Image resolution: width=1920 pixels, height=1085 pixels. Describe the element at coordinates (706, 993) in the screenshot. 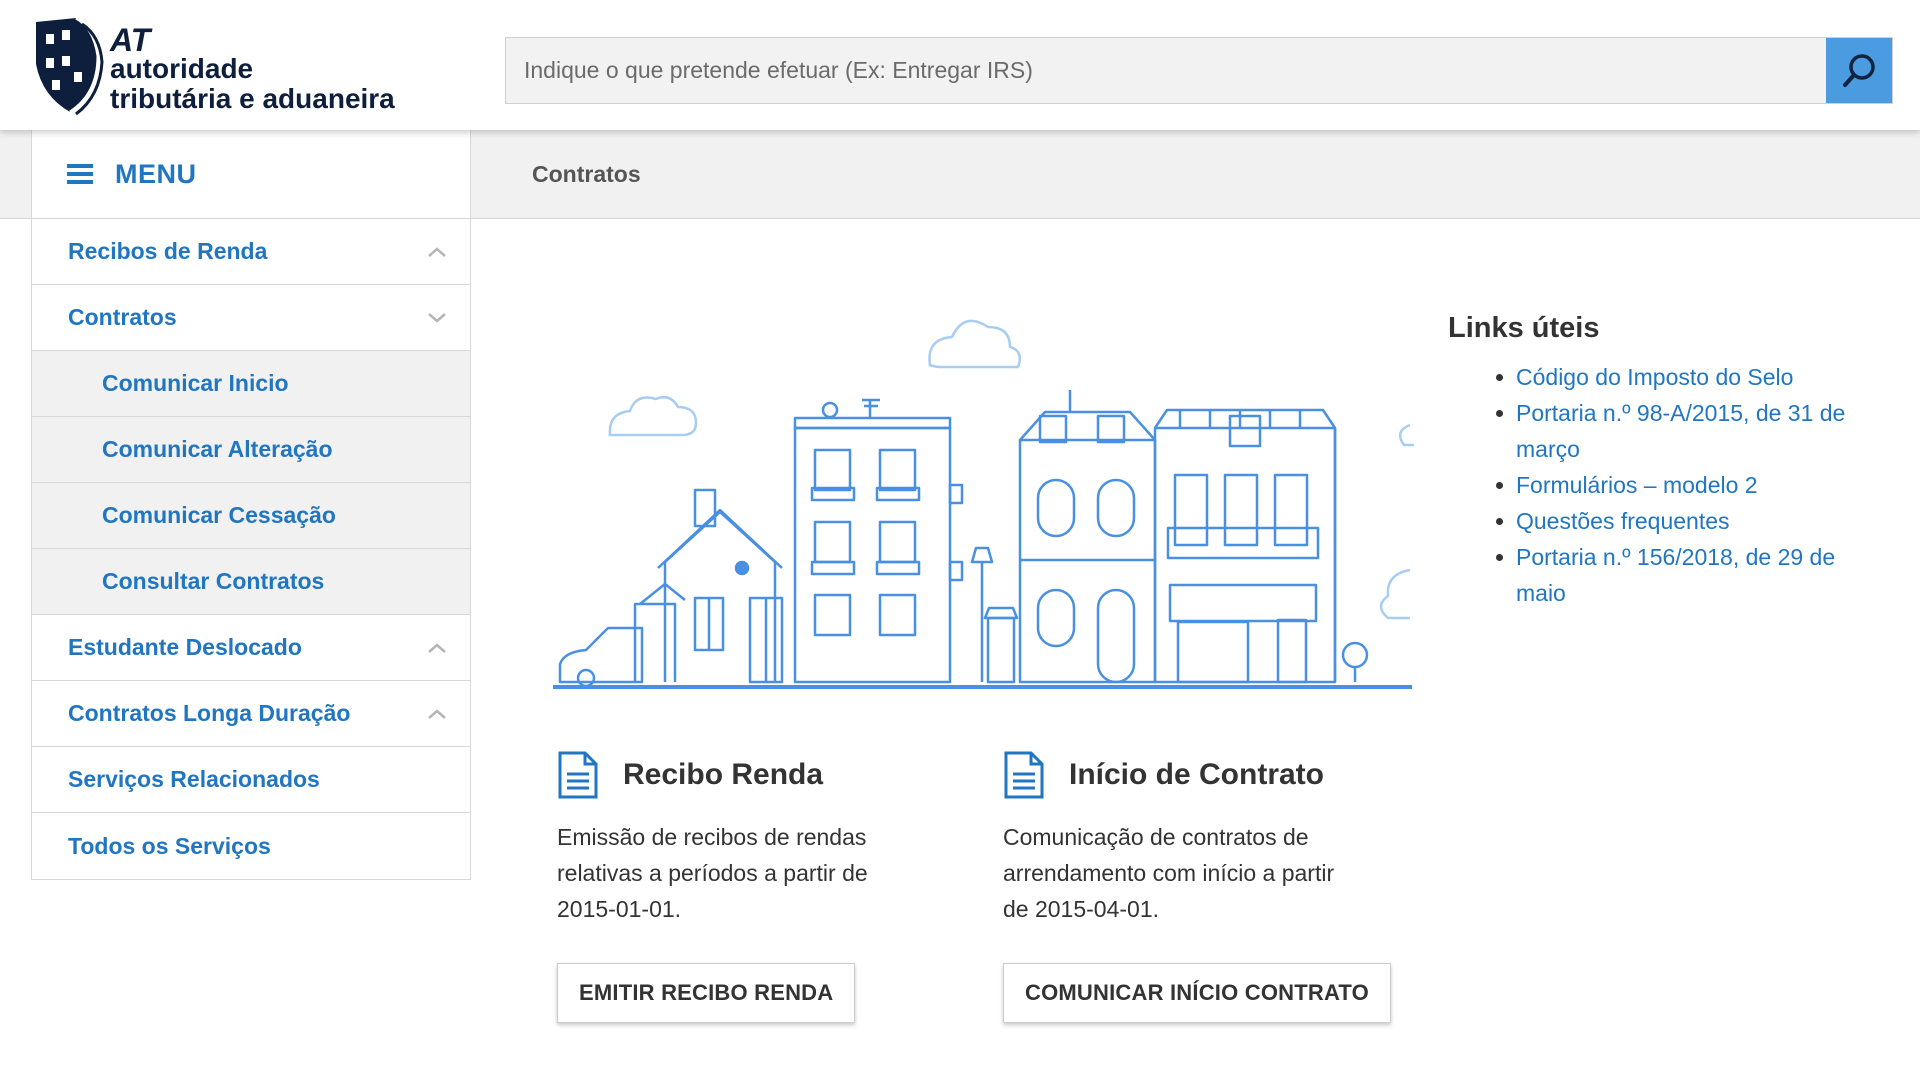

I see `emitir-recibo-renda-button: EMITIR RECIBO RENDA` at that location.